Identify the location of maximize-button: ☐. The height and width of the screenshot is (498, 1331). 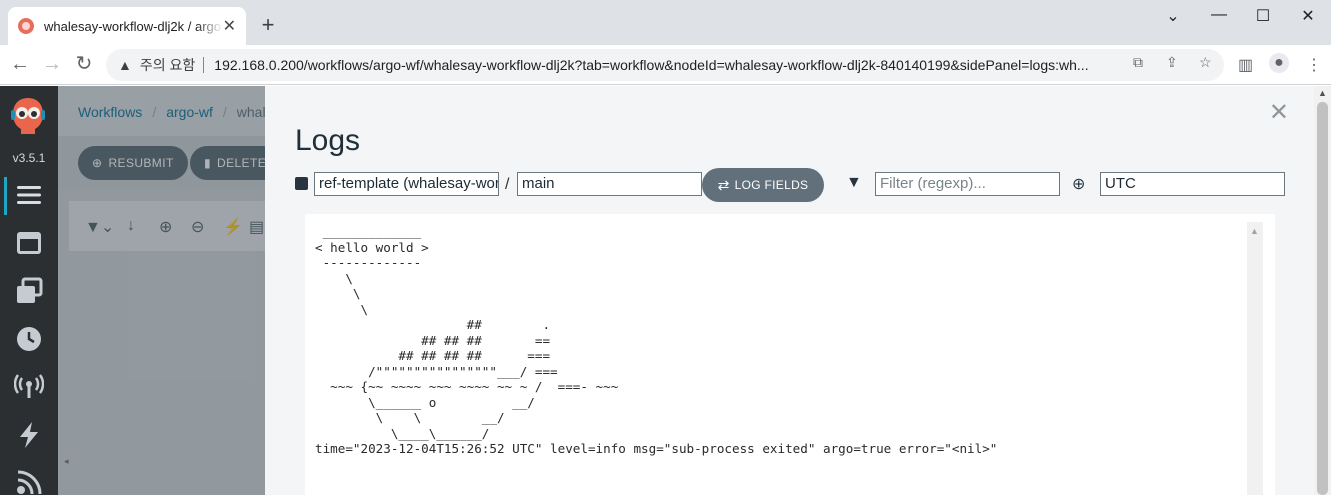
(1263, 16).